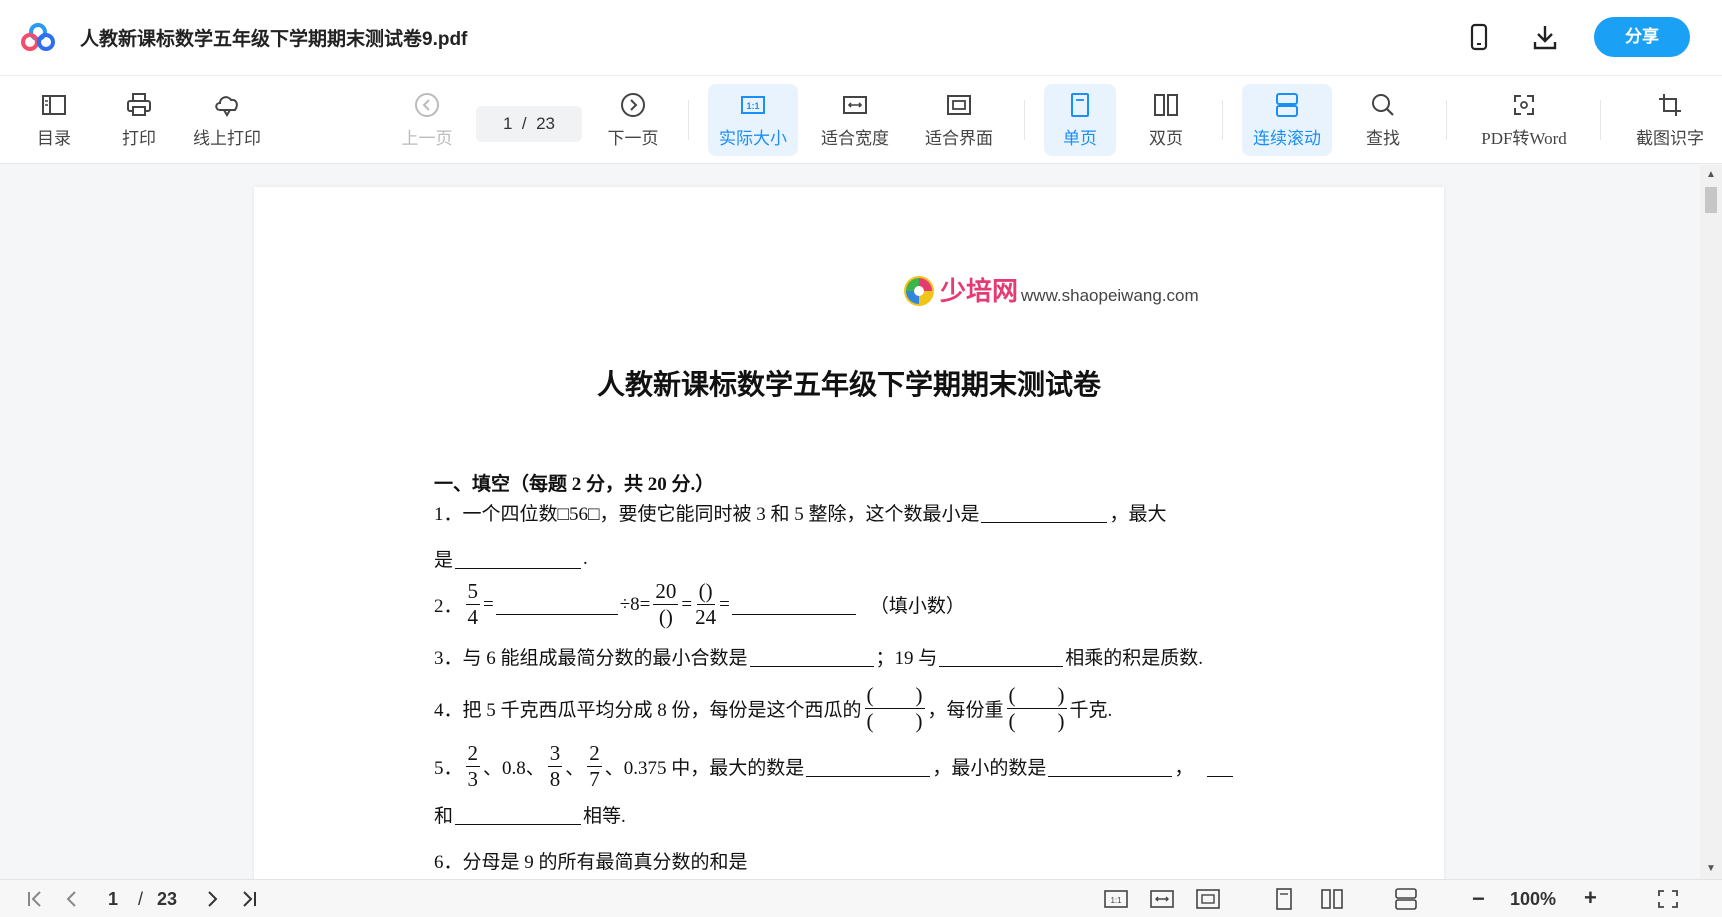 The width and height of the screenshot is (1722, 917). I want to click on fullscreen-icon, so click(1668, 901).